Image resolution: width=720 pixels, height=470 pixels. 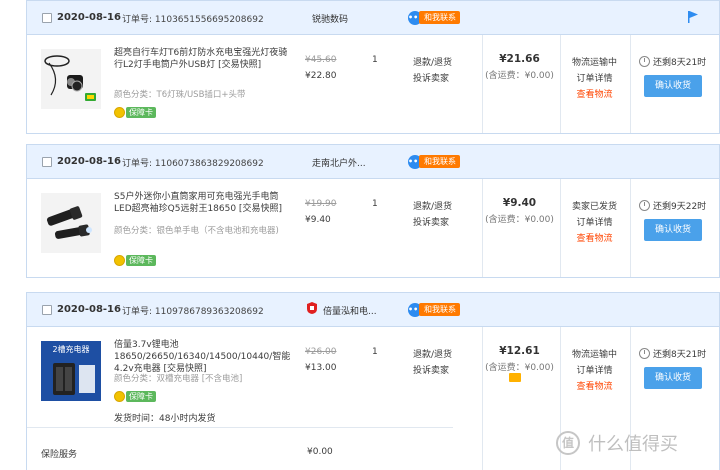 What do you see at coordinates (196, 231) in the screenshot?
I see `product-sku: 颜色分类：银色单手电（不含电池和充电器)` at bounding box center [196, 231].